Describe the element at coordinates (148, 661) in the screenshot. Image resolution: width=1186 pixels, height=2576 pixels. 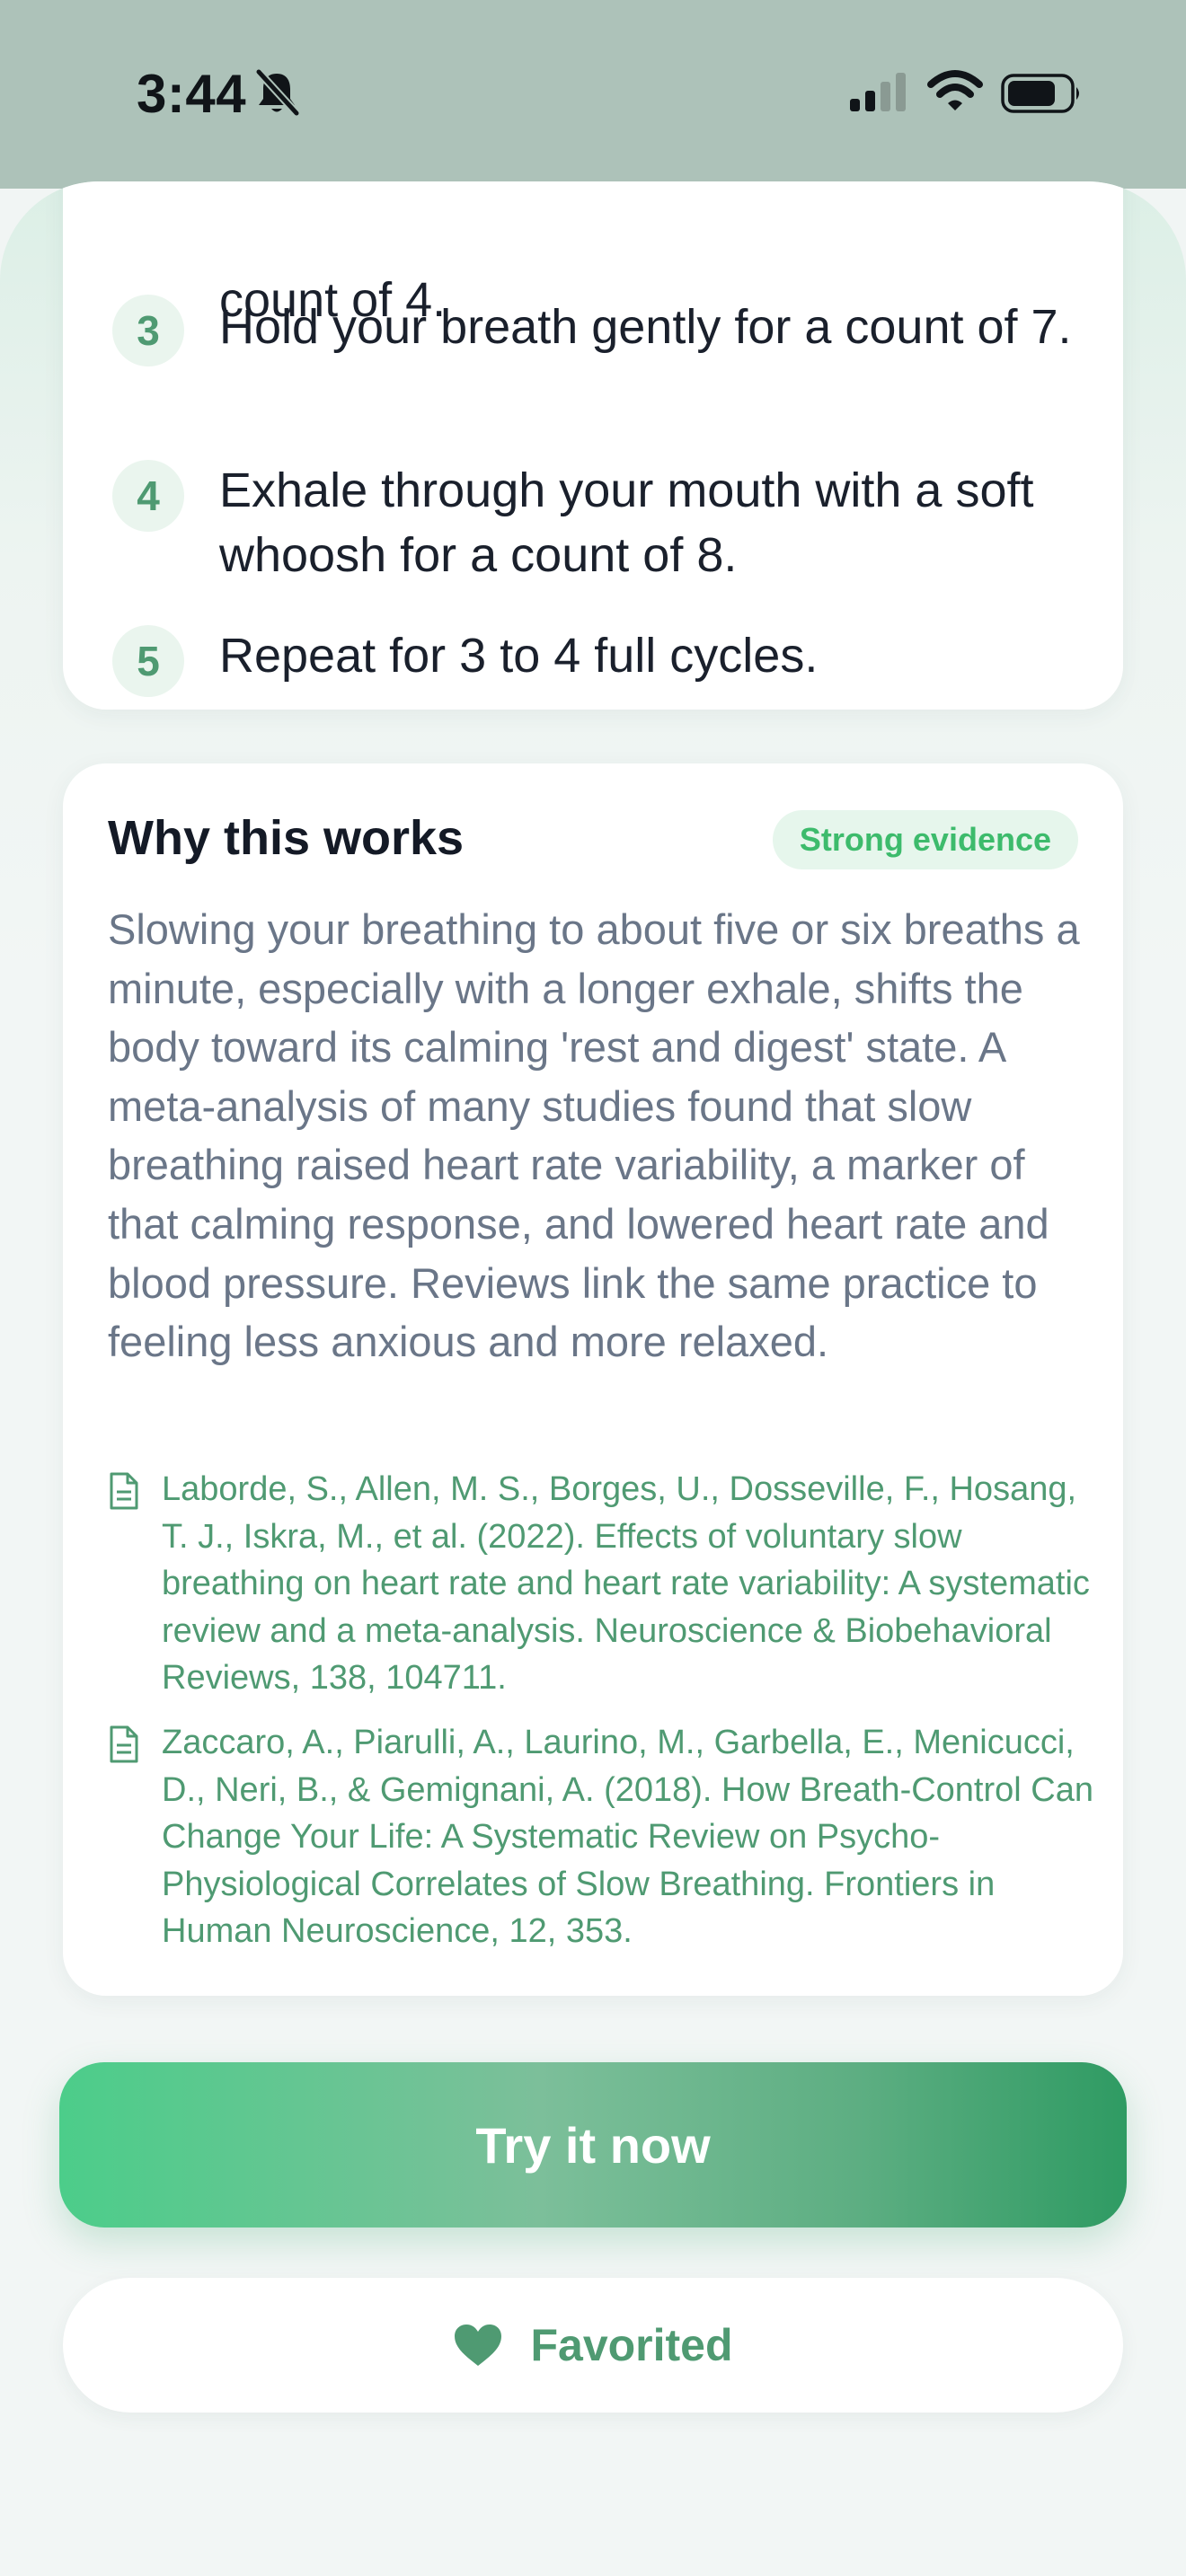
I see `step-number: 5` at that location.